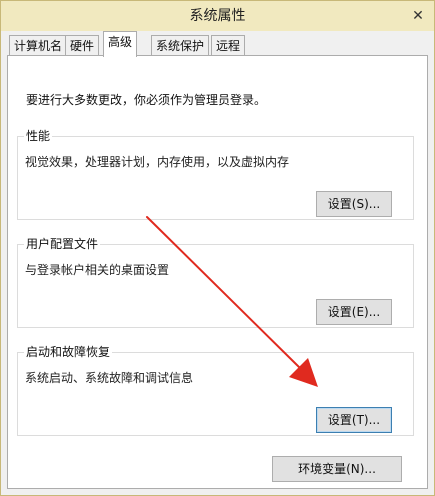  I want to click on startup-recovery-title: 启动和故障恢复, so click(68, 352).